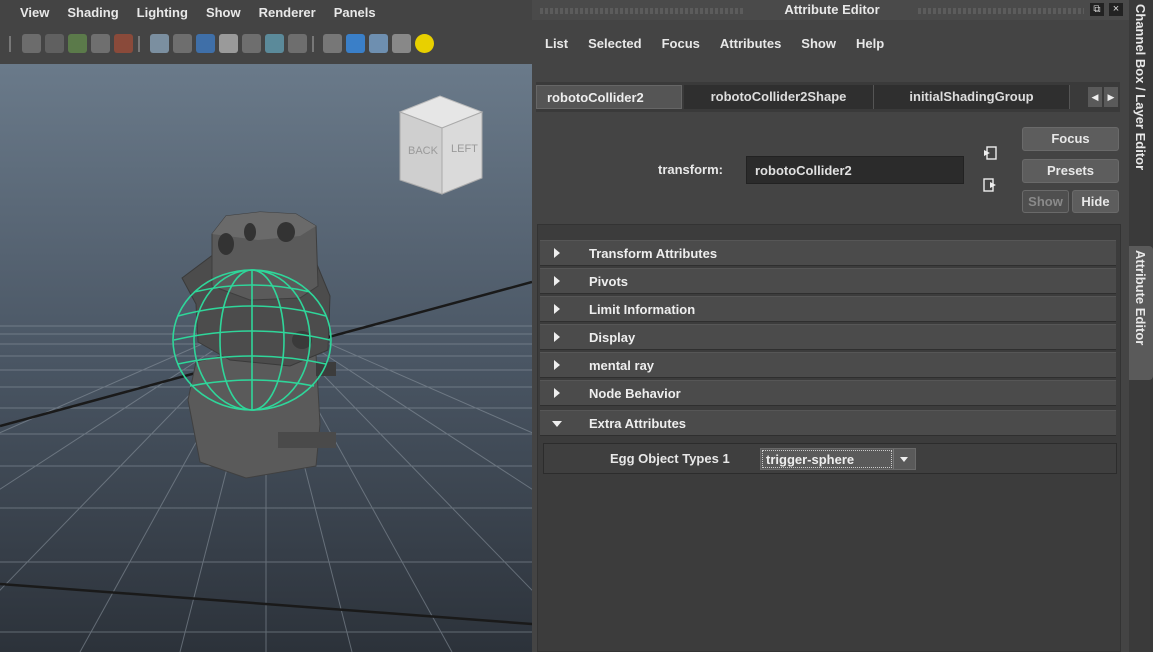 This screenshot has height=652, width=1153. What do you see at coordinates (827, 459) in the screenshot?
I see `dropdown-value: trigger-sphere` at bounding box center [827, 459].